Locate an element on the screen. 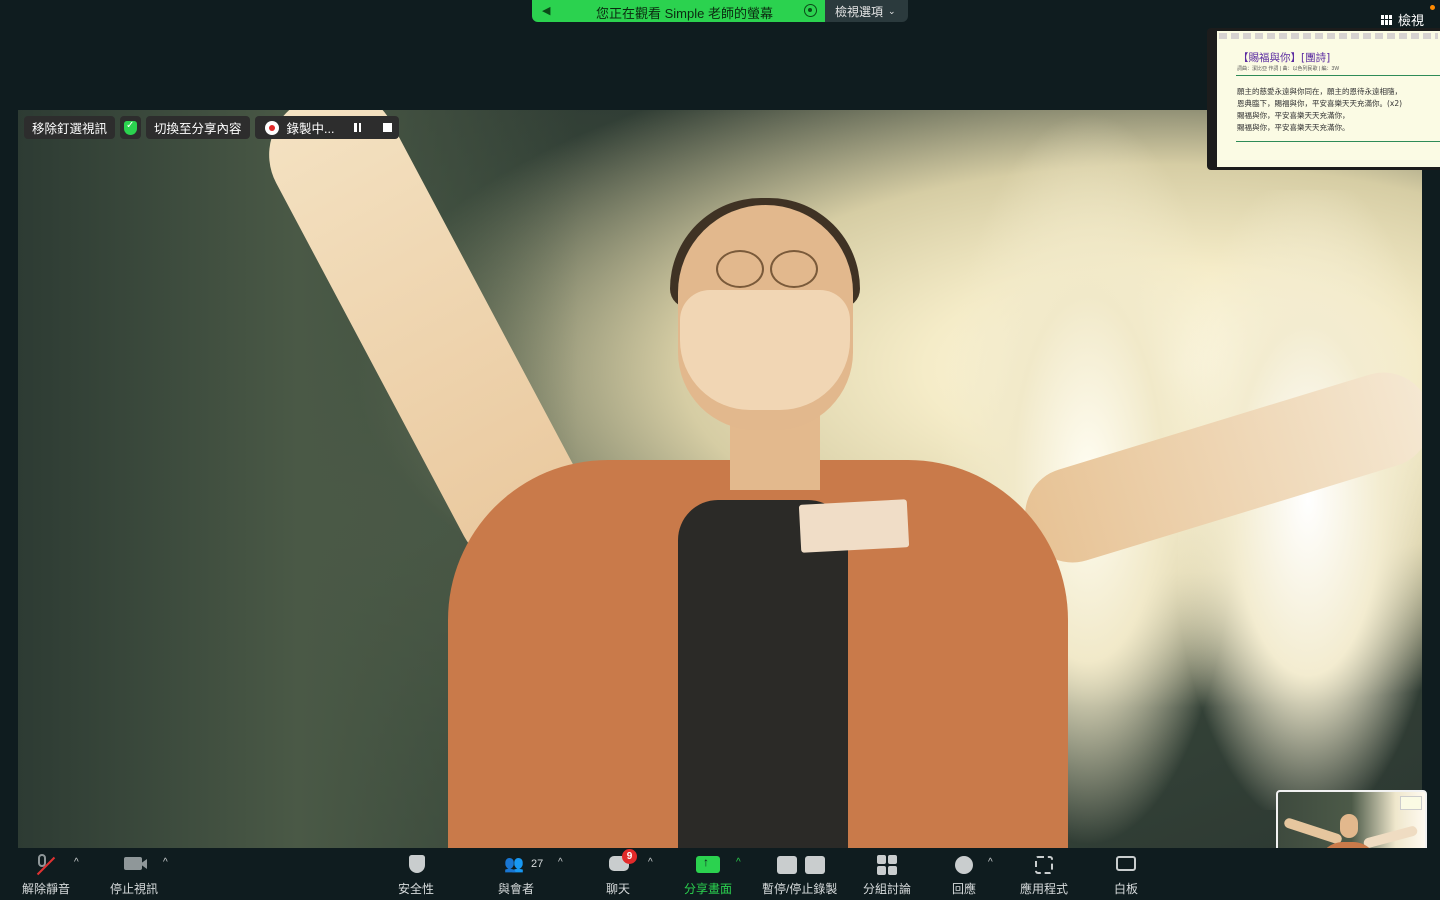 This screenshot has height=900, width=1440. apps-button: 應用程式 is located at coordinates (1044, 874).